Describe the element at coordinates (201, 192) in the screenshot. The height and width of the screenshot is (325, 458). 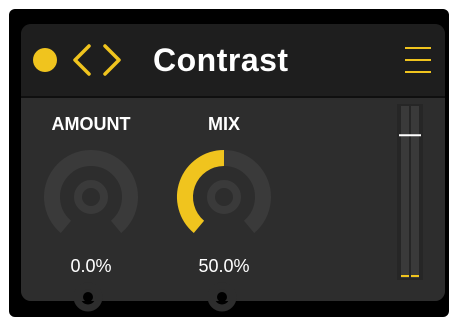
I see `mix-knob-fill` at that location.